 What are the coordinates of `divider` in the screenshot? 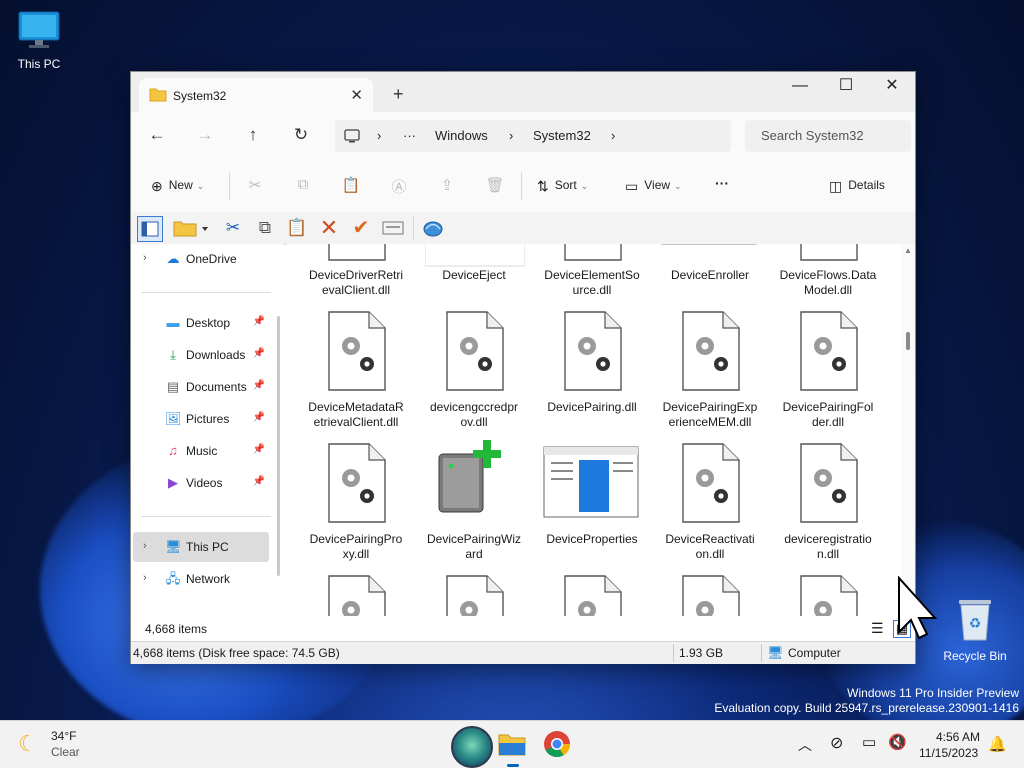 It's located at (673, 653).